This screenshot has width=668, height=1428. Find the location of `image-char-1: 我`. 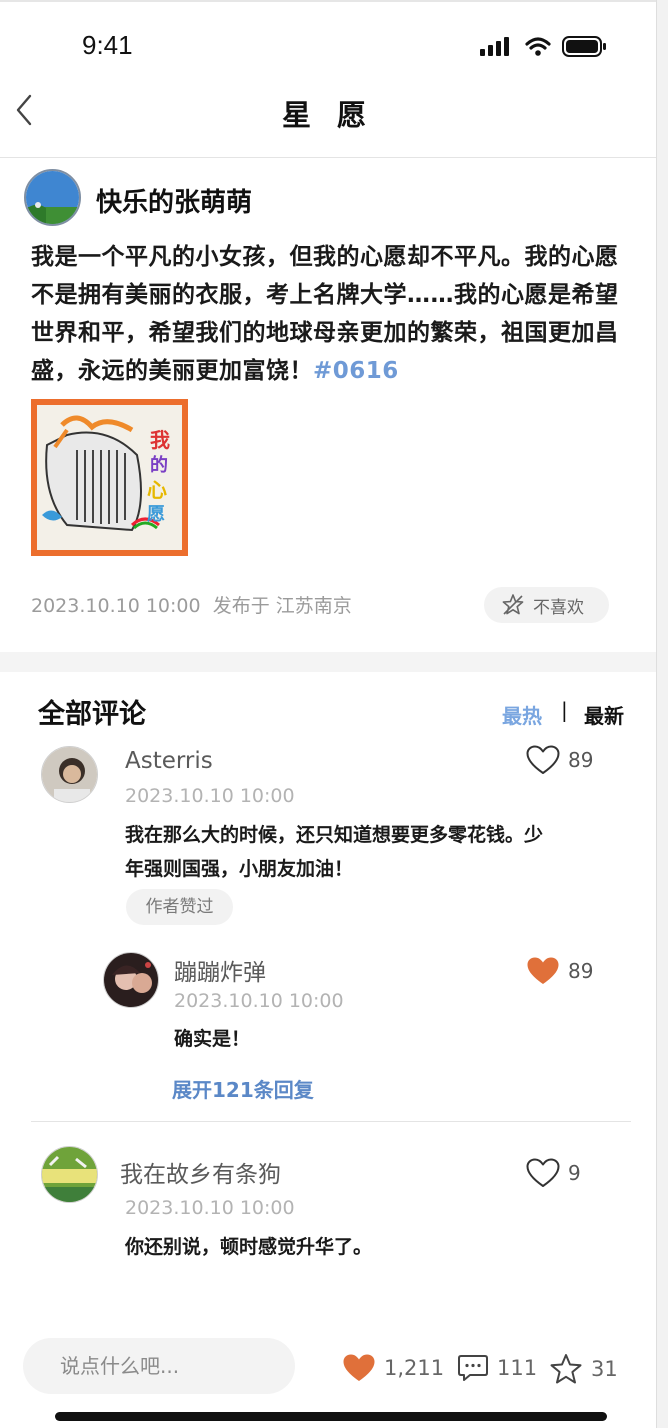

image-char-1: 我 is located at coordinates (160, 440).